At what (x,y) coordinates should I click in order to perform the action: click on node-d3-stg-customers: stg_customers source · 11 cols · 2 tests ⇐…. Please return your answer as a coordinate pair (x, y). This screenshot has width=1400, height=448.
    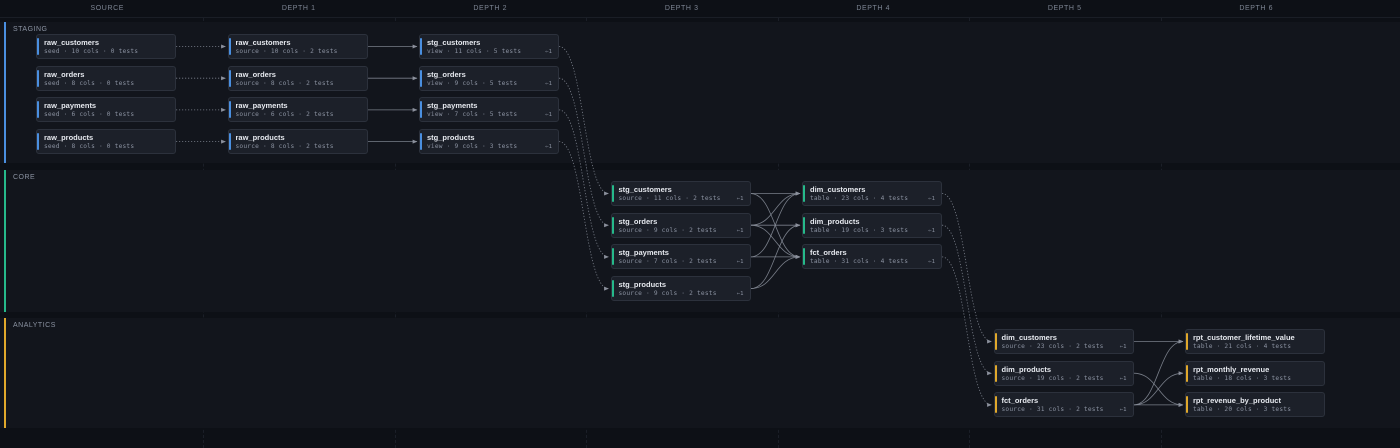
    Looking at the image, I should click on (680, 193).